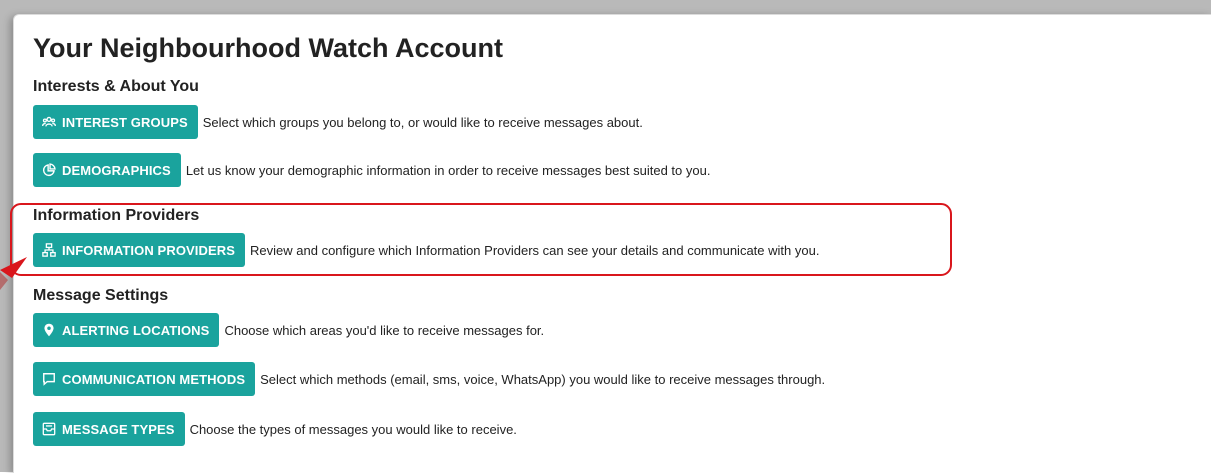 This screenshot has width=1211, height=473. What do you see at coordinates (116, 170) in the screenshot?
I see `demographics-label: DEMOGRAPHICS` at bounding box center [116, 170].